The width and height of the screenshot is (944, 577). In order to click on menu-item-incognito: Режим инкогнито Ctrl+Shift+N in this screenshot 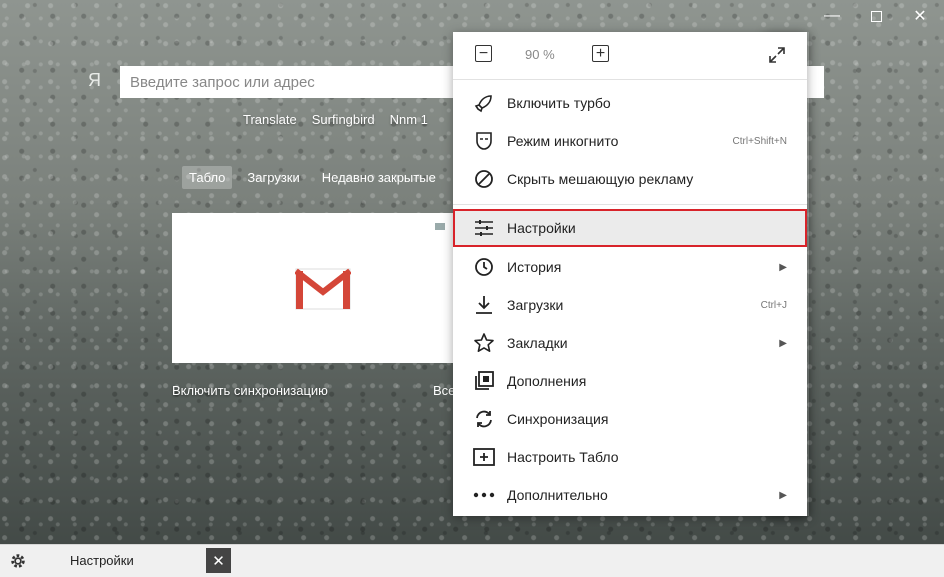, I will do `click(630, 141)`.